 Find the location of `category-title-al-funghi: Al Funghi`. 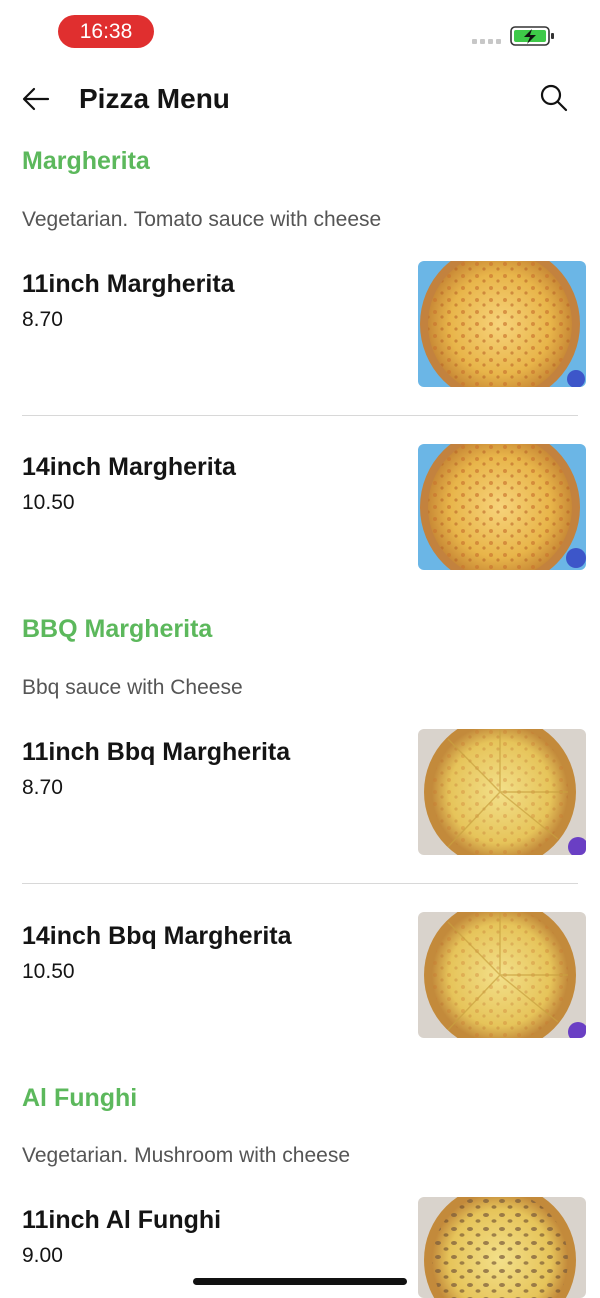

category-title-al-funghi: Al Funghi is located at coordinates (80, 1098).